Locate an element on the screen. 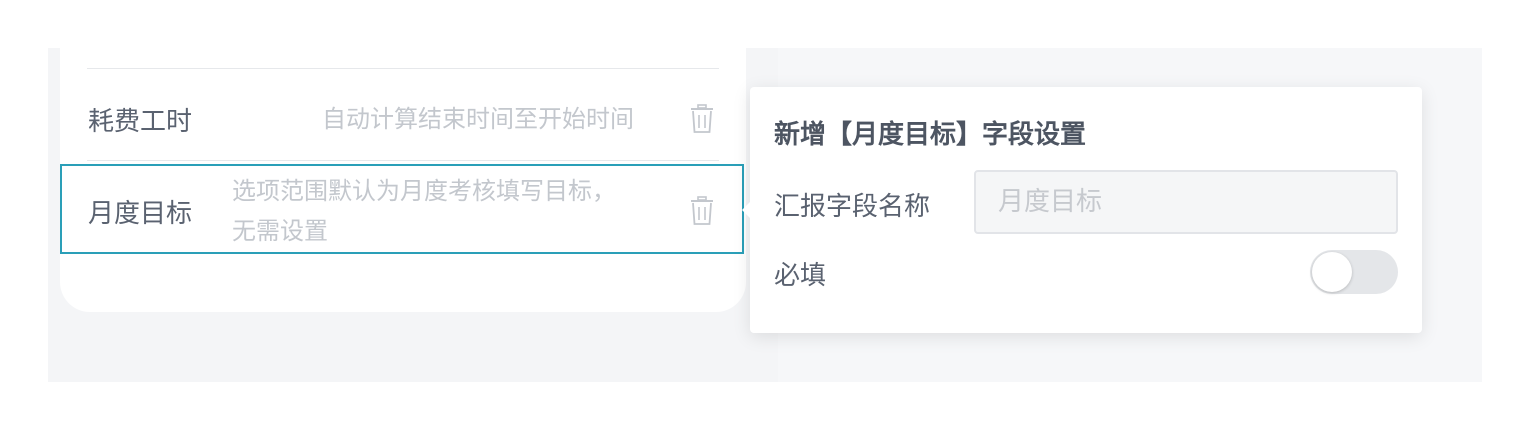  popover-title: 新增【月度目标】字段设置 is located at coordinates (930, 135).